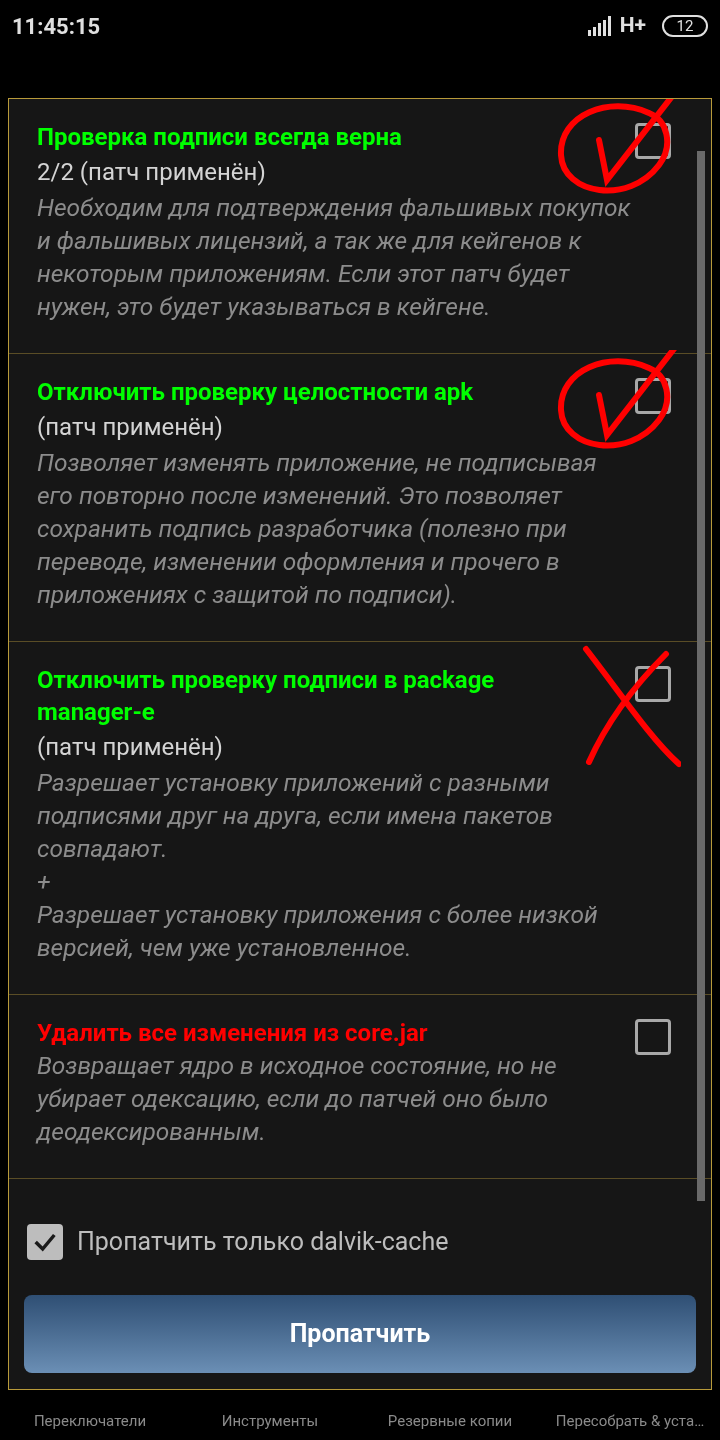  What do you see at coordinates (450, 1420) in the screenshot?
I see `nav-tab: Резервные копии` at bounding box center [450, 1420].